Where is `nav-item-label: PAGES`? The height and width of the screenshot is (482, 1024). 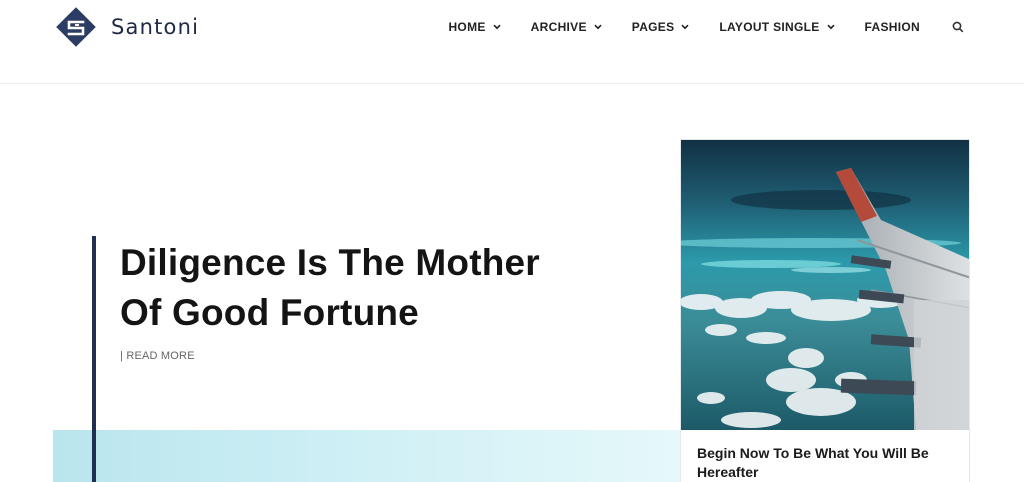
nav-item-label: PAGES is located at coordinates (653, 27).